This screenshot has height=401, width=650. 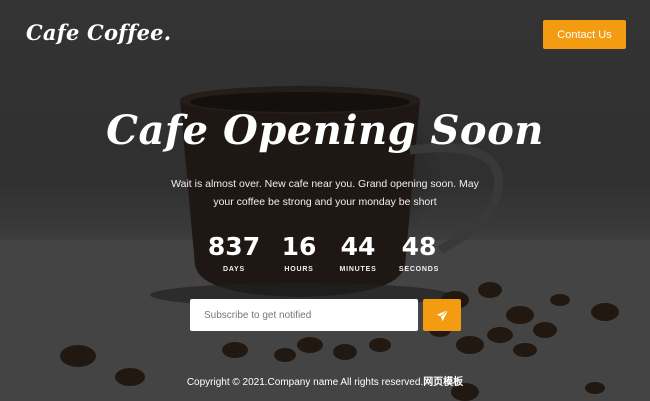 I want to click on countdown-hours: 16 HOURS, so click(x=299, y=252).